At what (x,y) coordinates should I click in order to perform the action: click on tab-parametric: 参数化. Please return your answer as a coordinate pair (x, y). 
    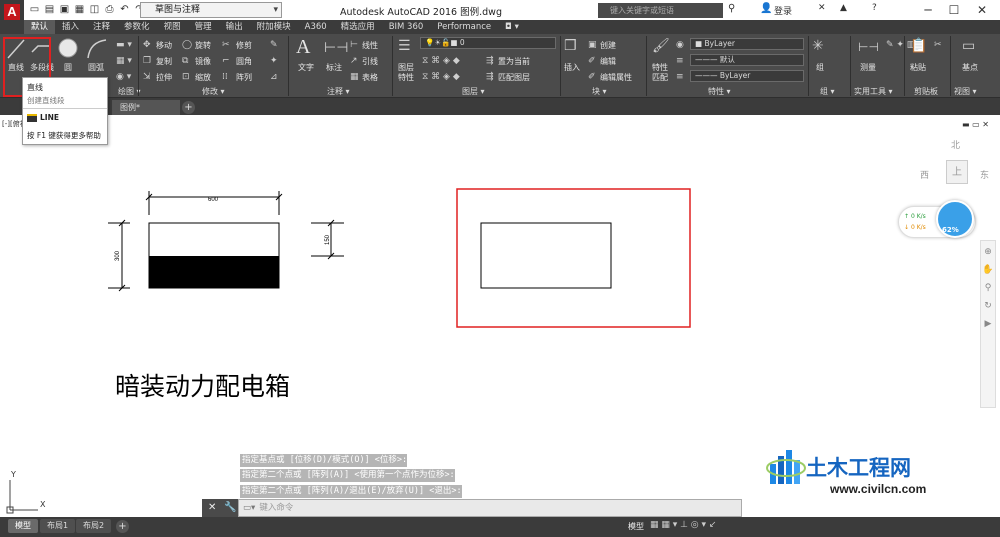
    Looking at the image, I should click on (137, 27).